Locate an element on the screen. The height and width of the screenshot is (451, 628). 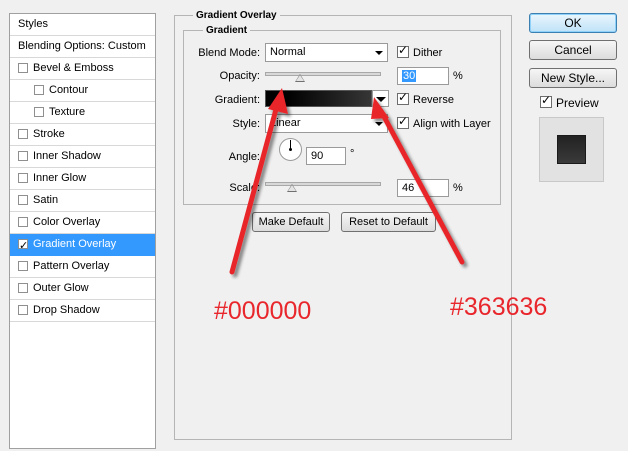
ok-button: OK is located at coordinates (573, 23).